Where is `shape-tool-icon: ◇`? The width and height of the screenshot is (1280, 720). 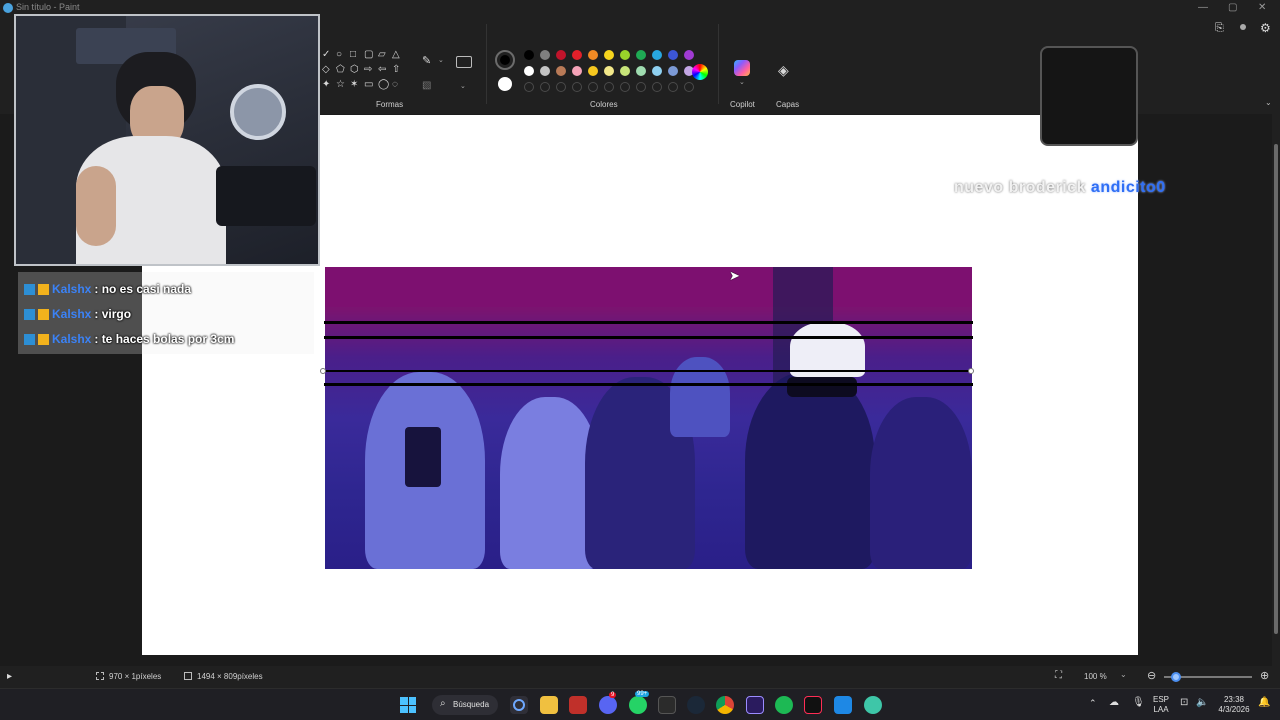 shape-tool-icon: ◇ is located at coordinates (326, 70).